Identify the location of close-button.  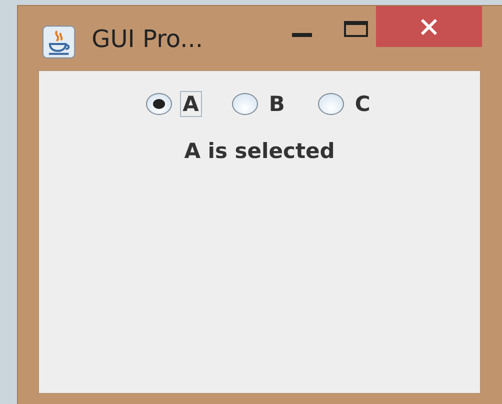
(429, 26).